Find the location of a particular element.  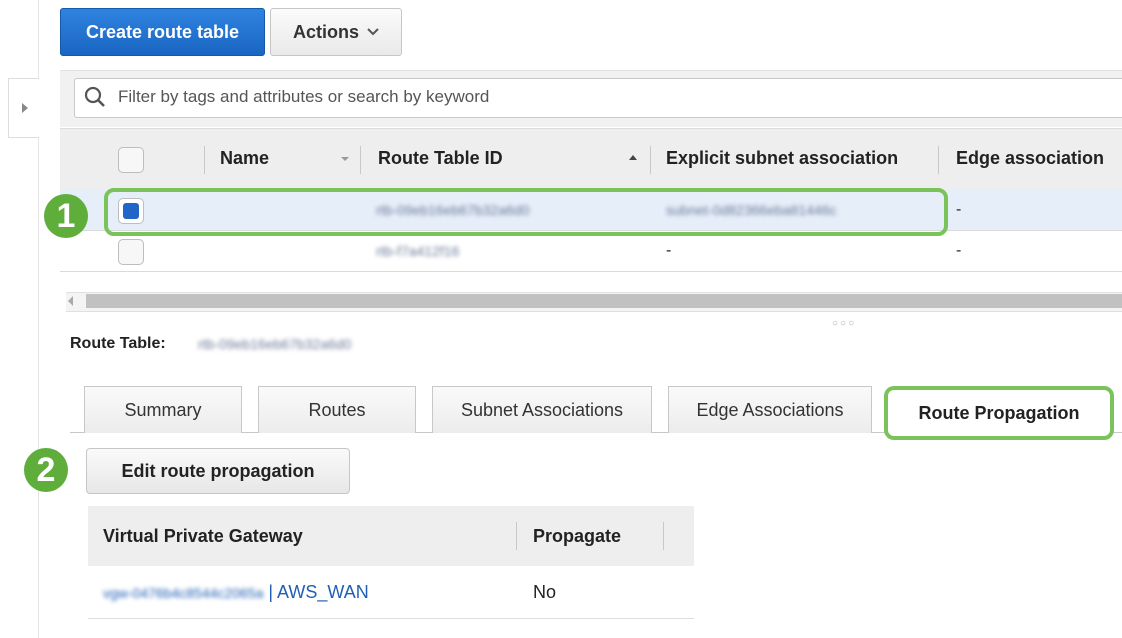

route-table-value: rtb-09eb16eb67b32a6d0 is located at coordinates (275, 344).